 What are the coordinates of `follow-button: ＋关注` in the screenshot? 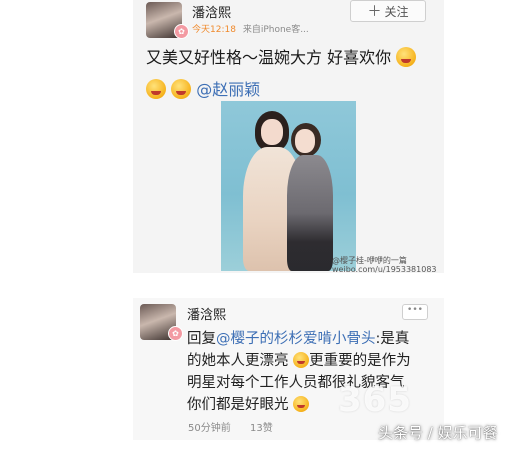 It's located at (388, 11).